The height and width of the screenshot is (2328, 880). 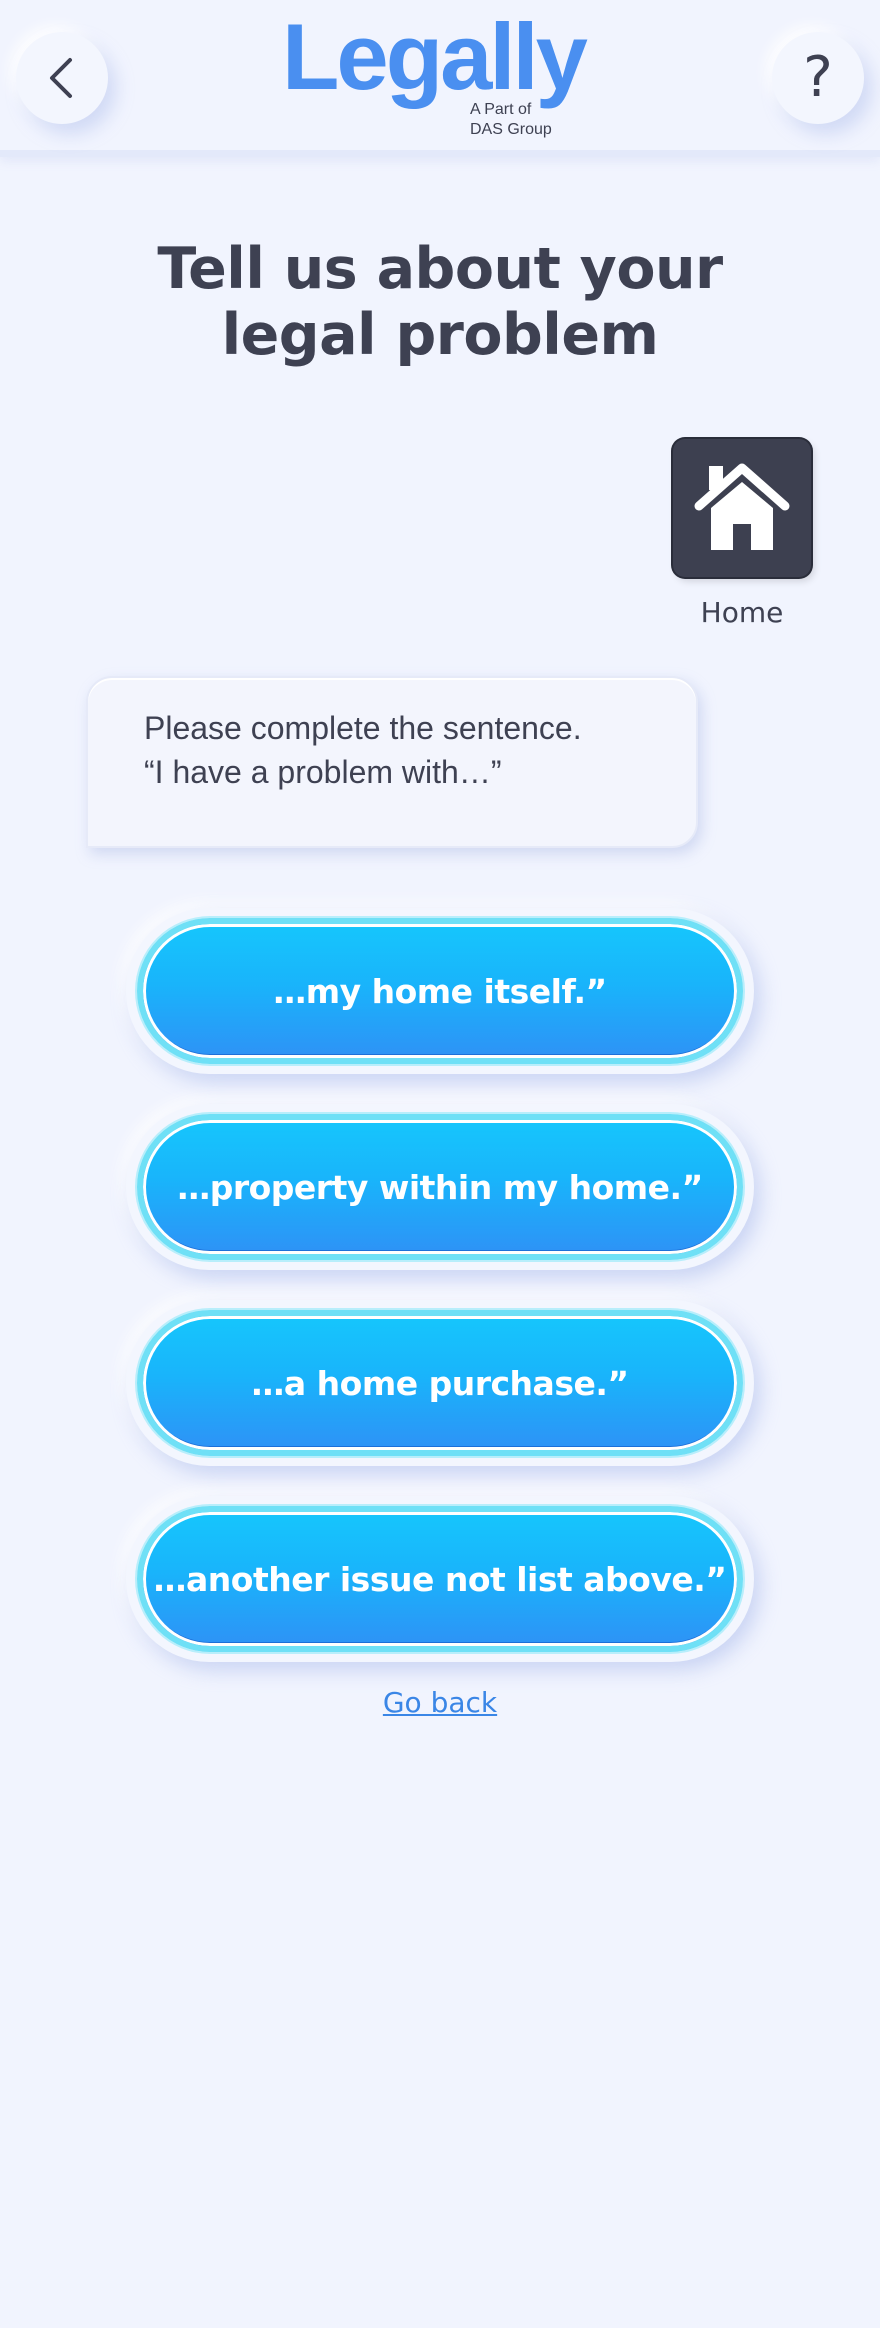 I want to click on option-my-home-itself-button: …my home itself.”, so click(x=440, y=991).